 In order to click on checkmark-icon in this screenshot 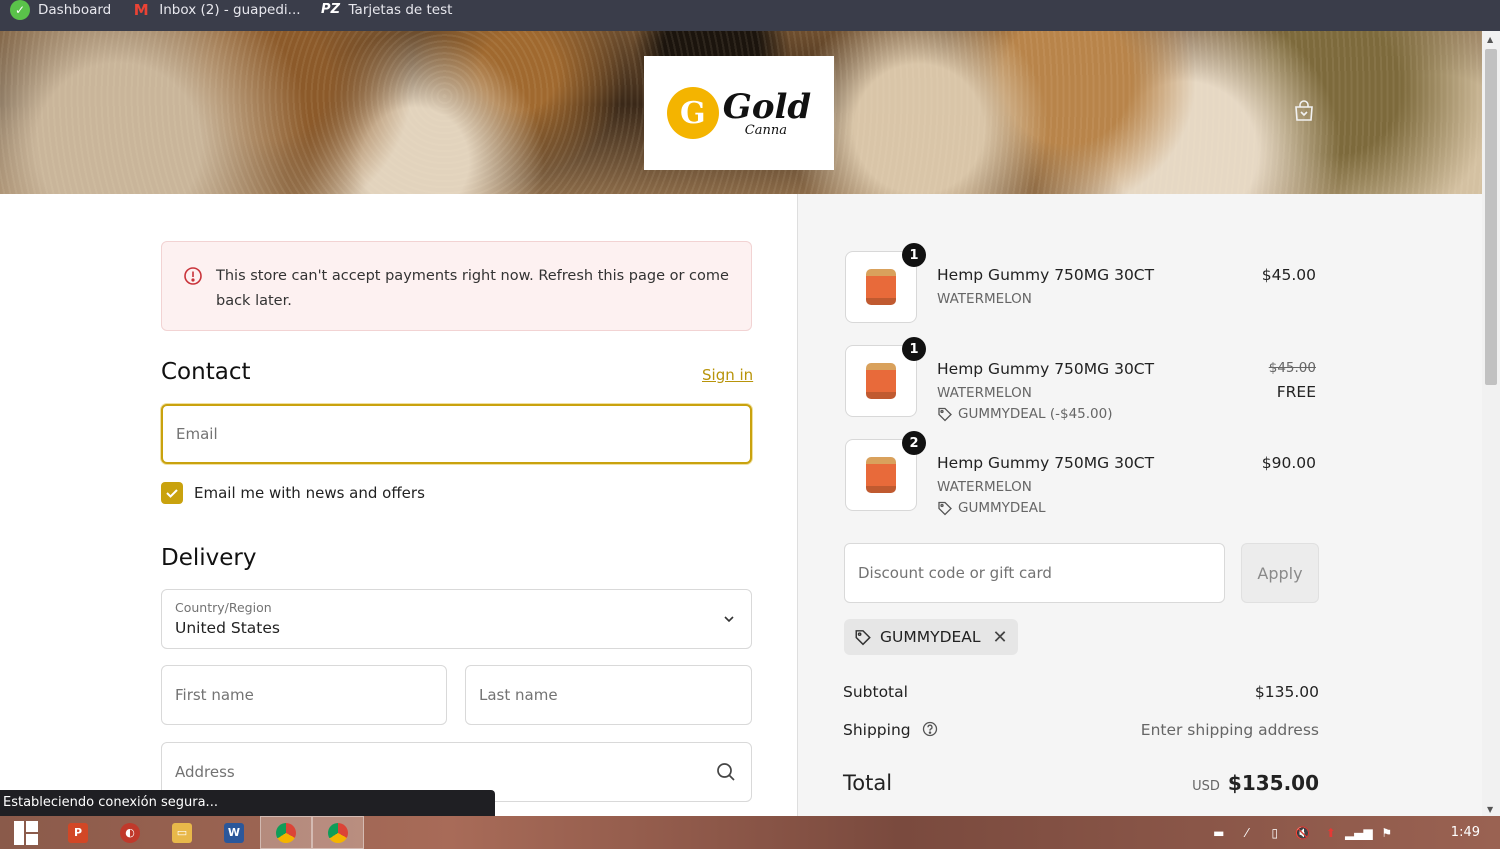, I will do `click(172, 493)`.